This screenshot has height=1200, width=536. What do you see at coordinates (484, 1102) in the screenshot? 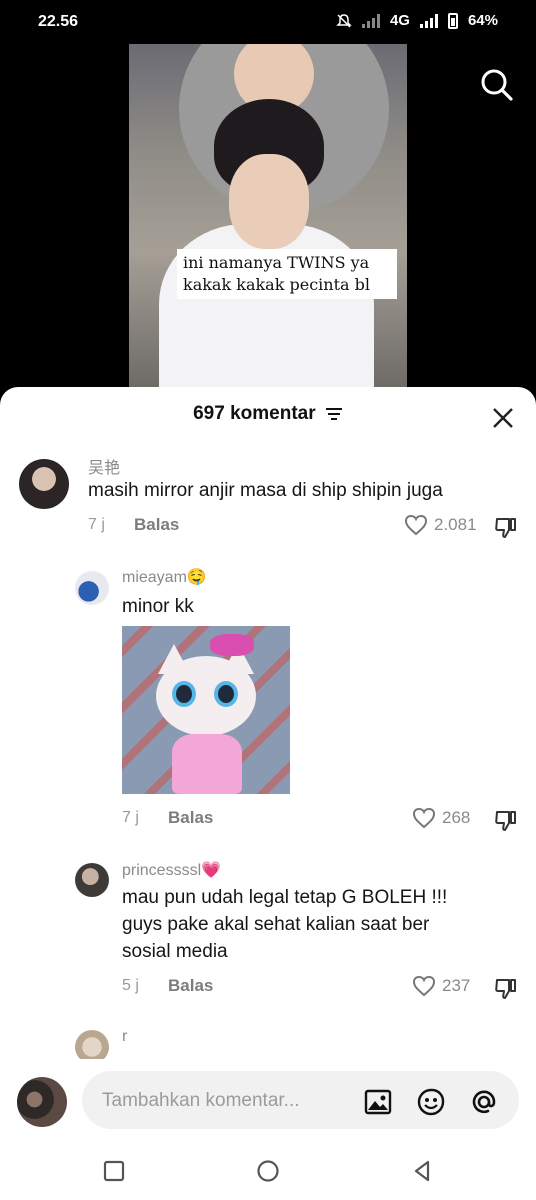
I see `at-icon` at bounding box center [484, 1102].